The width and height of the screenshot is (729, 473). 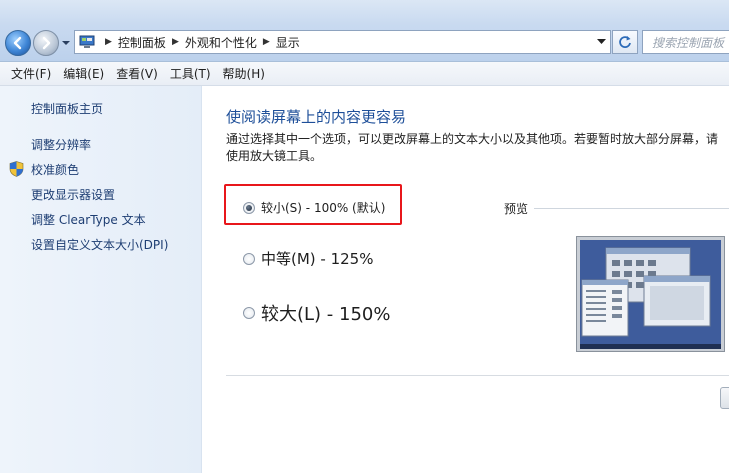 I want to click on option-label-large: 较大(L) - 150%, so click(x=326, y=314).